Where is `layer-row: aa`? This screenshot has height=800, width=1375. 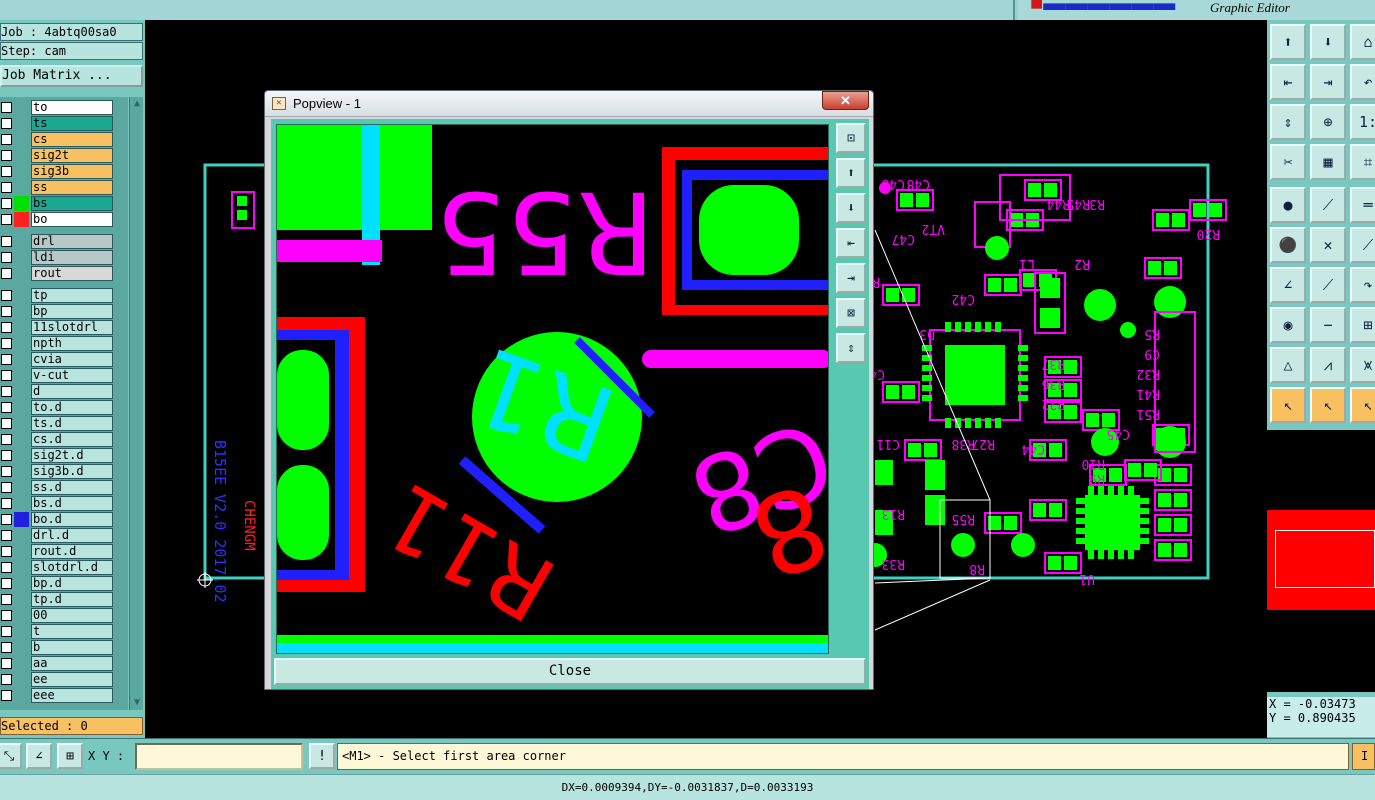 layer-row: aa is located at coordinates (58, 663).